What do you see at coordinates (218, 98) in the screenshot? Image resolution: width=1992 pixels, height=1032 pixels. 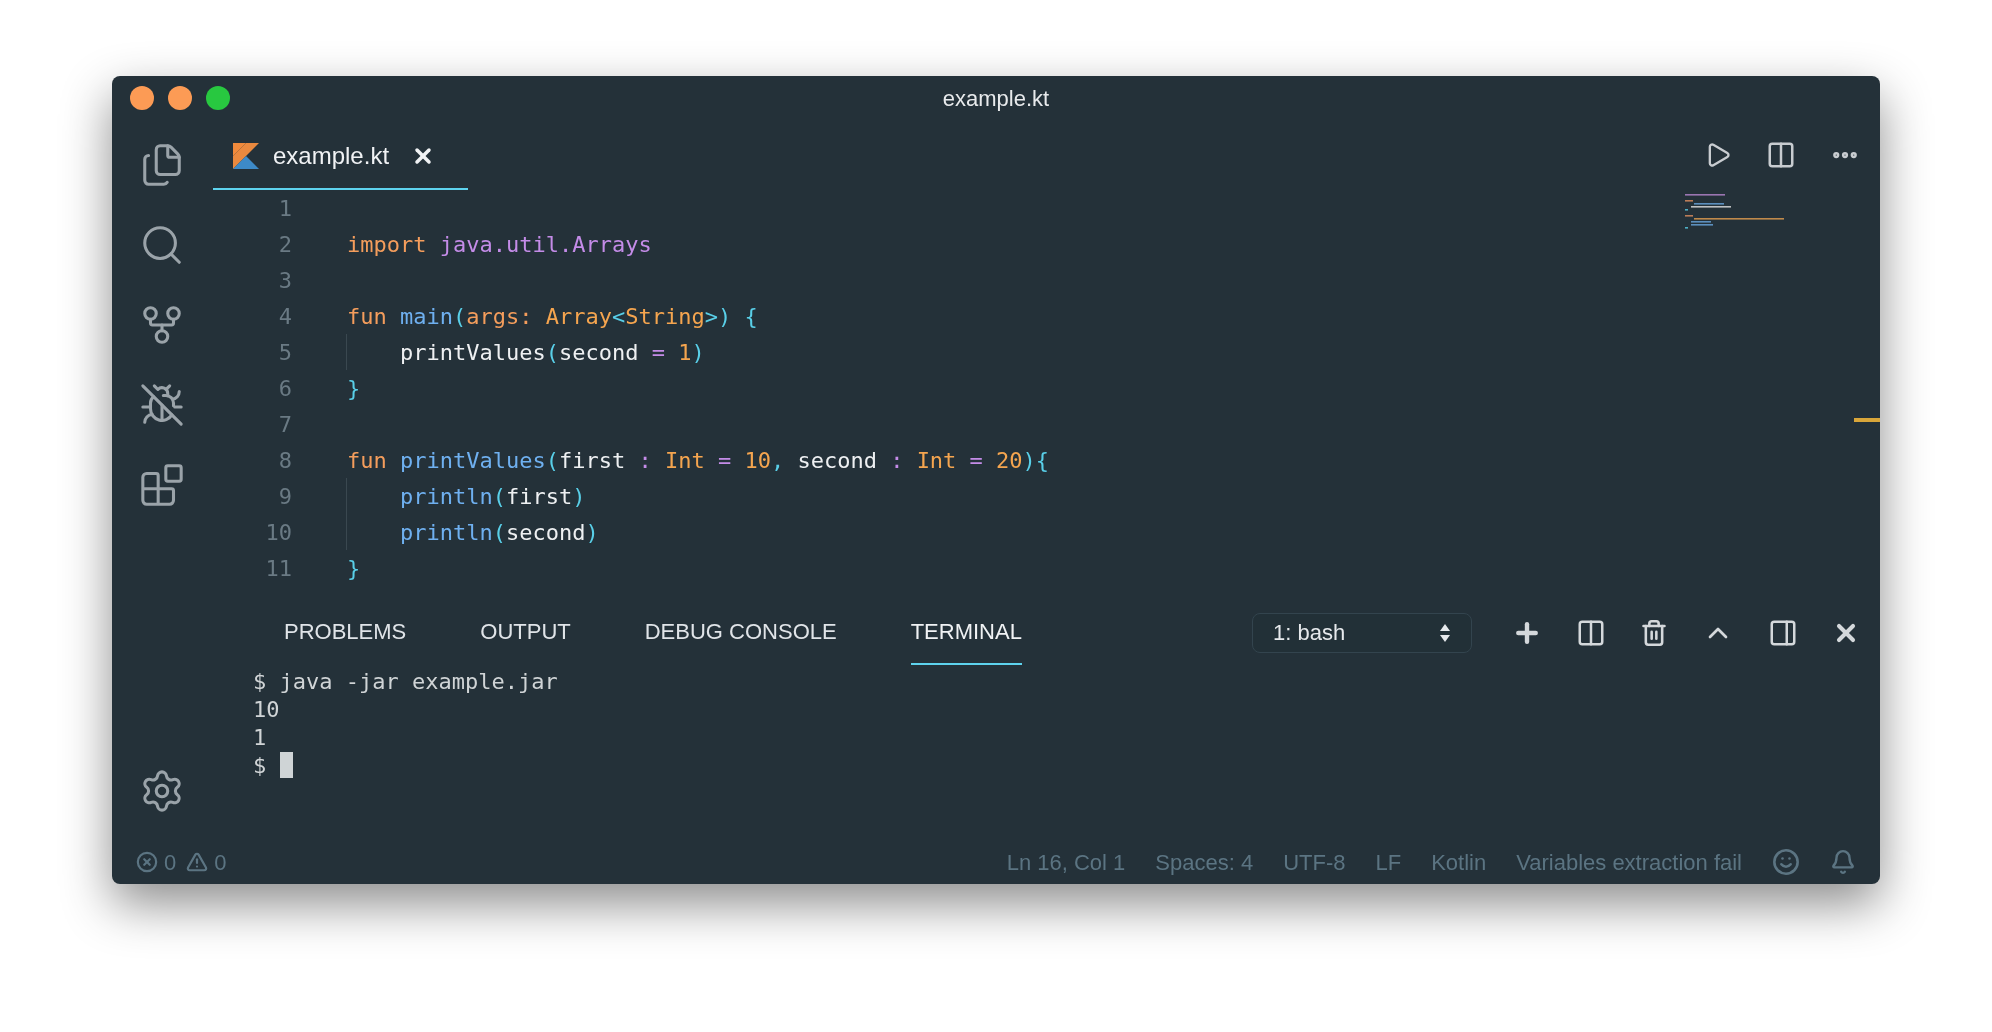 I see `zoom-window-button` at bounding box center [218, 98].